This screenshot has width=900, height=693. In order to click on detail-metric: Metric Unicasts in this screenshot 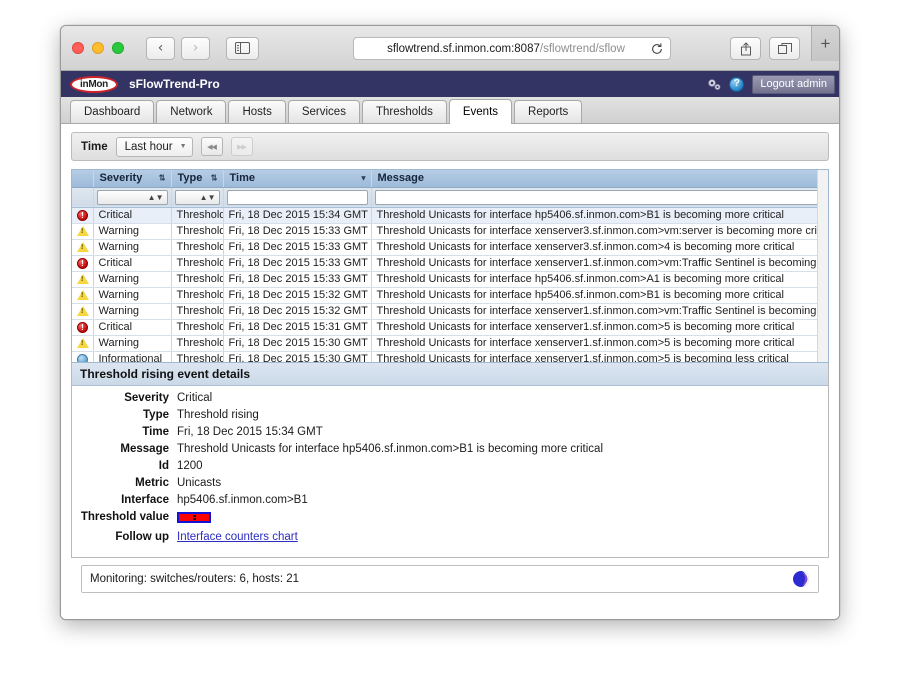, I will do `click(450, 483)`.